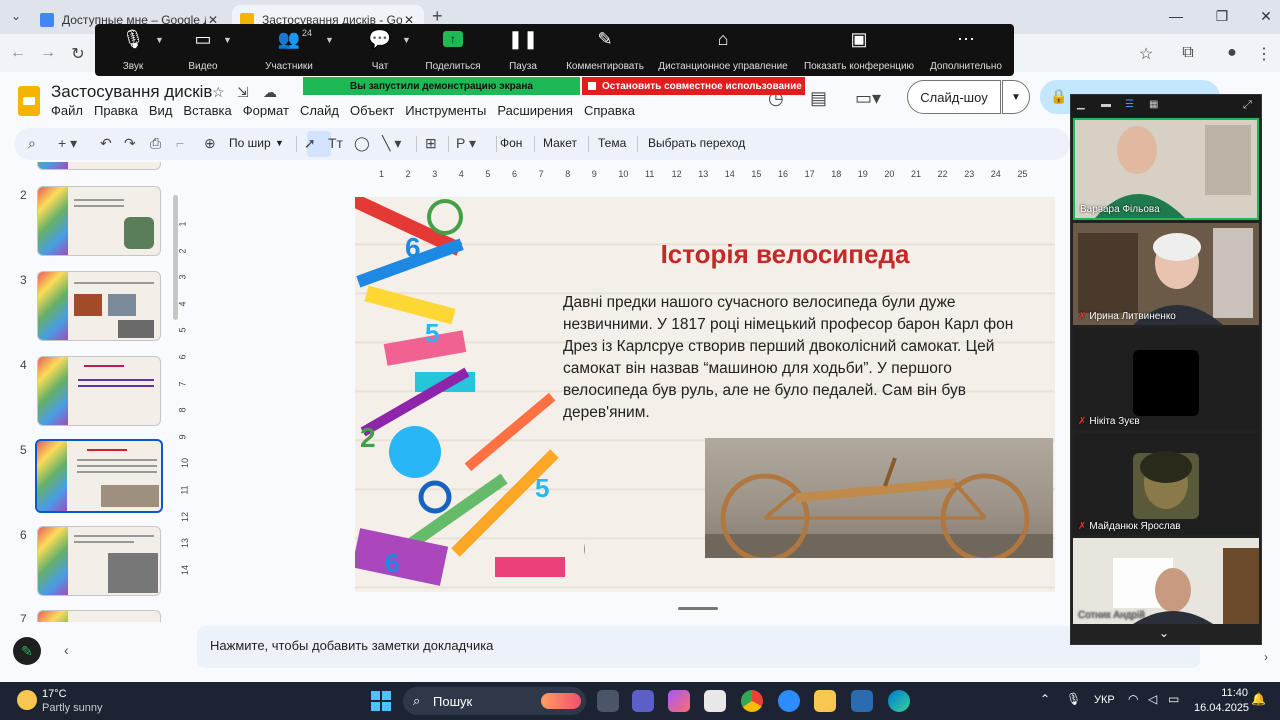 The width and height of the screenshot is (1280, 720). What do you see at coordinates (1129, 104) in the screenshot?
I see `strip-view-icon: ☰` at bounding box center [1129, 104].